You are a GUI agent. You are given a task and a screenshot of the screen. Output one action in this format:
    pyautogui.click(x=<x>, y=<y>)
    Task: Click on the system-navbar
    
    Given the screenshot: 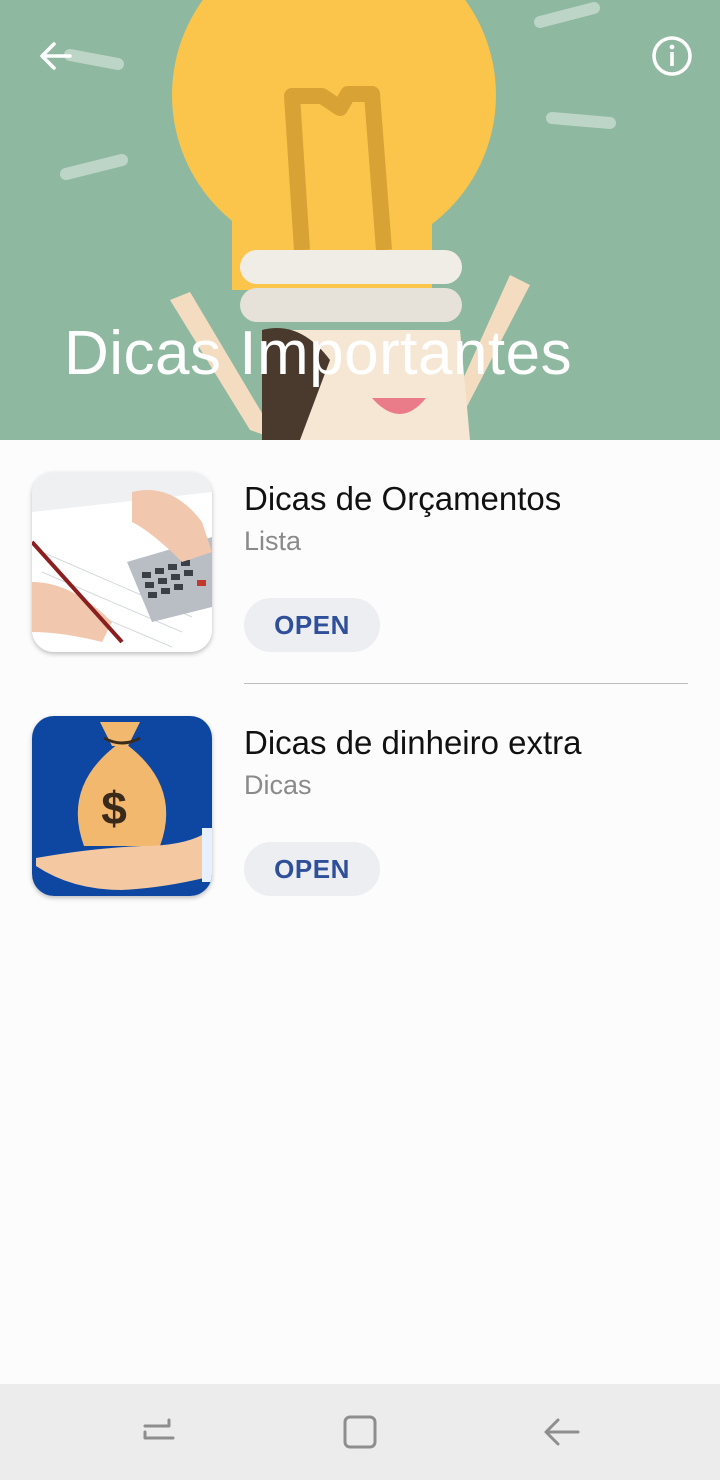 What is the action you would take?
    pyautogui.click(x=360, y=1432)
    